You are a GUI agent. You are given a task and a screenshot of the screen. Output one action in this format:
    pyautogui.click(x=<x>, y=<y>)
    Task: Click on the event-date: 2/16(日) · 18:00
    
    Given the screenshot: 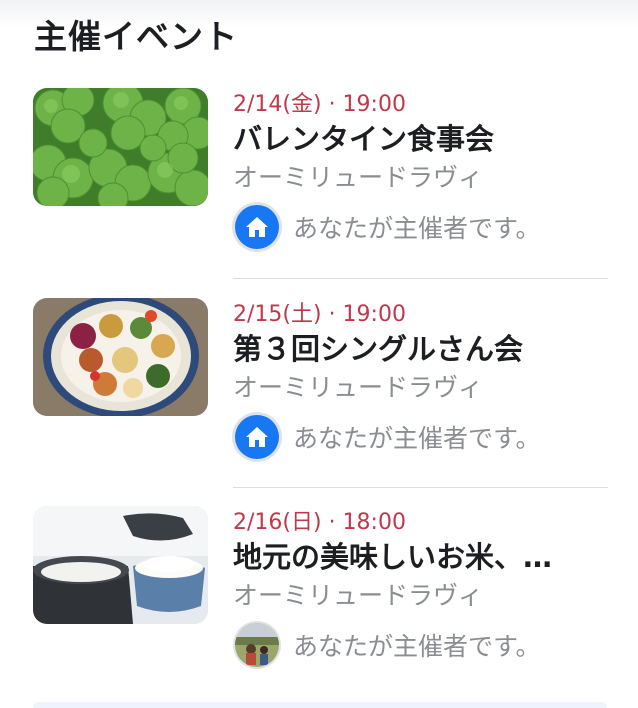 What is the action you would take?
    pyautogui.click(x=319, y=522)
    